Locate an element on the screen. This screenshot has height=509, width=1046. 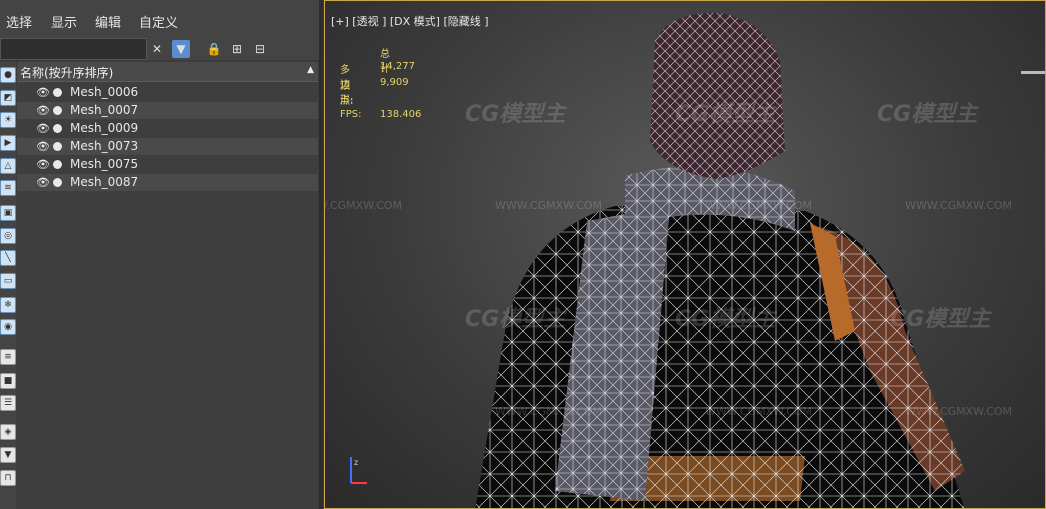
list-item: 👁 Mesh_0073 is located at coordinates (167, 146).